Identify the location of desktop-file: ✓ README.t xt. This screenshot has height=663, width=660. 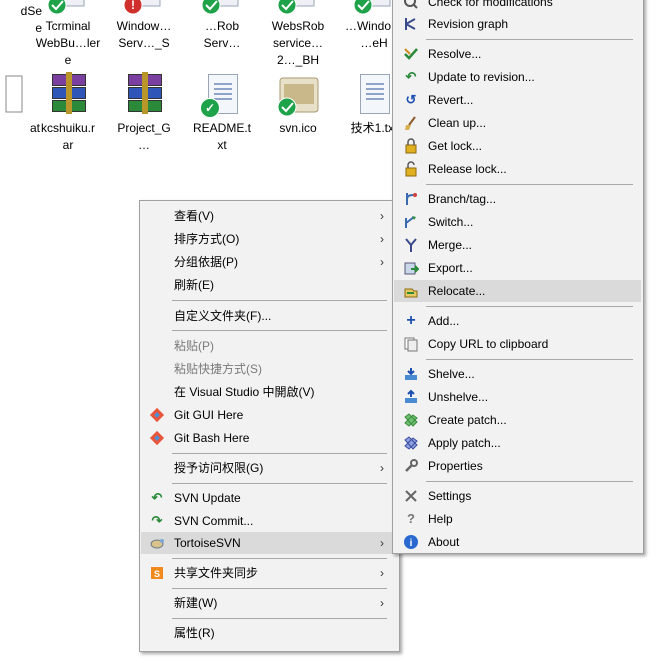
(222, 114).